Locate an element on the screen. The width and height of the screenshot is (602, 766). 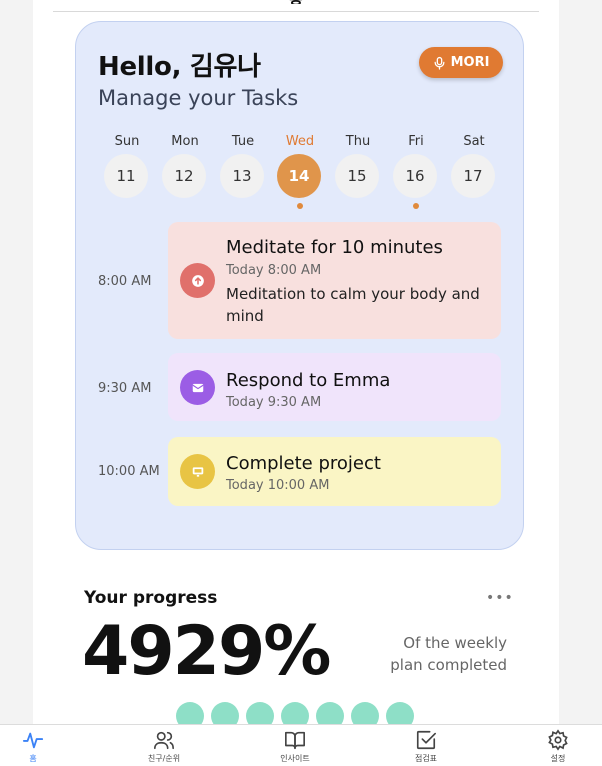
mori-label: MORI is located at coordinates (470, 62).